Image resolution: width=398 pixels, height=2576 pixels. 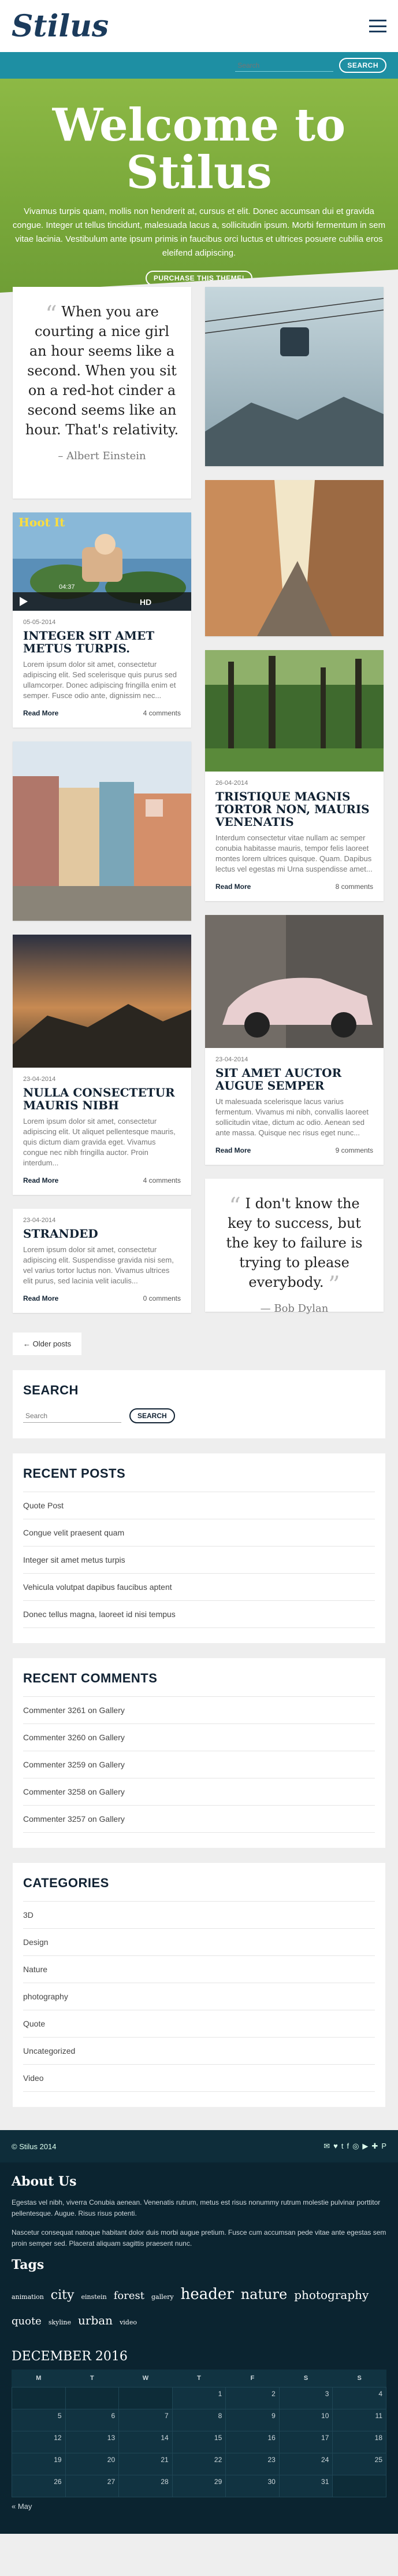 What do you see at coordinates (129, 2296) in the screenshot?
I see `tag-link: forest` at bounding box center [129, 2296].